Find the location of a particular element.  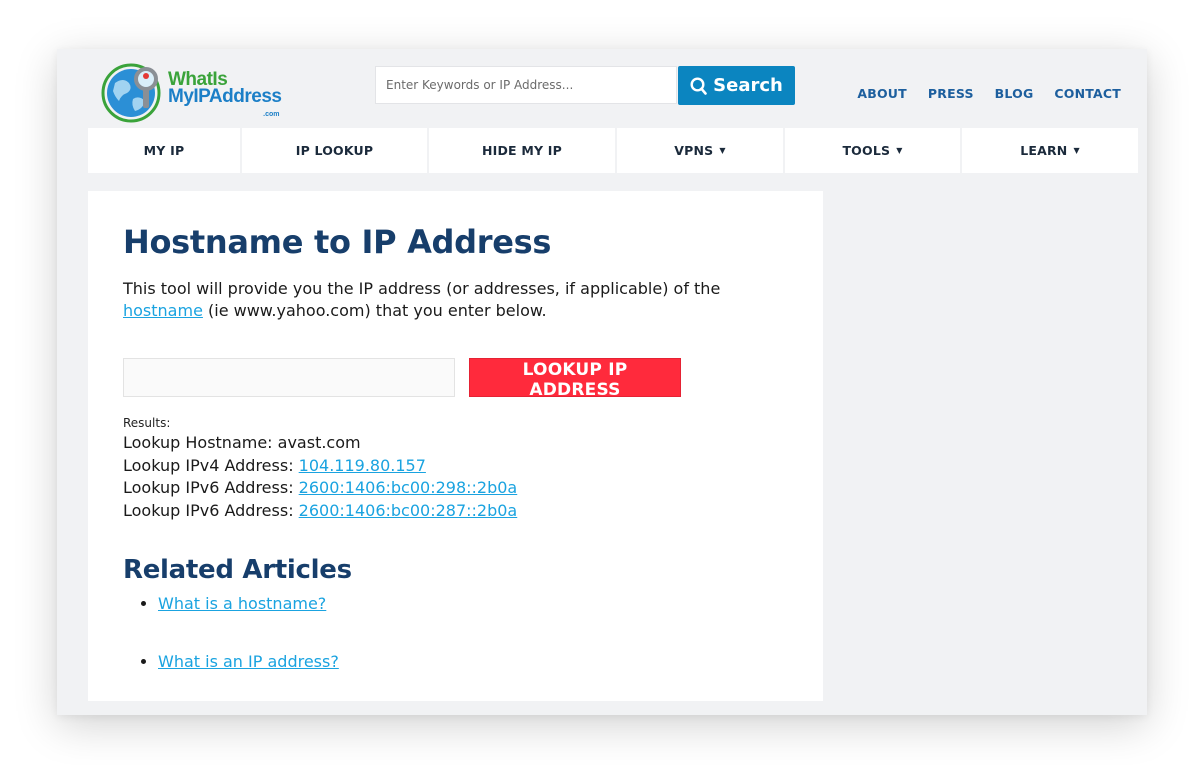

nav-tools: TOOLS ▼ is located at coordinates (872, 150).